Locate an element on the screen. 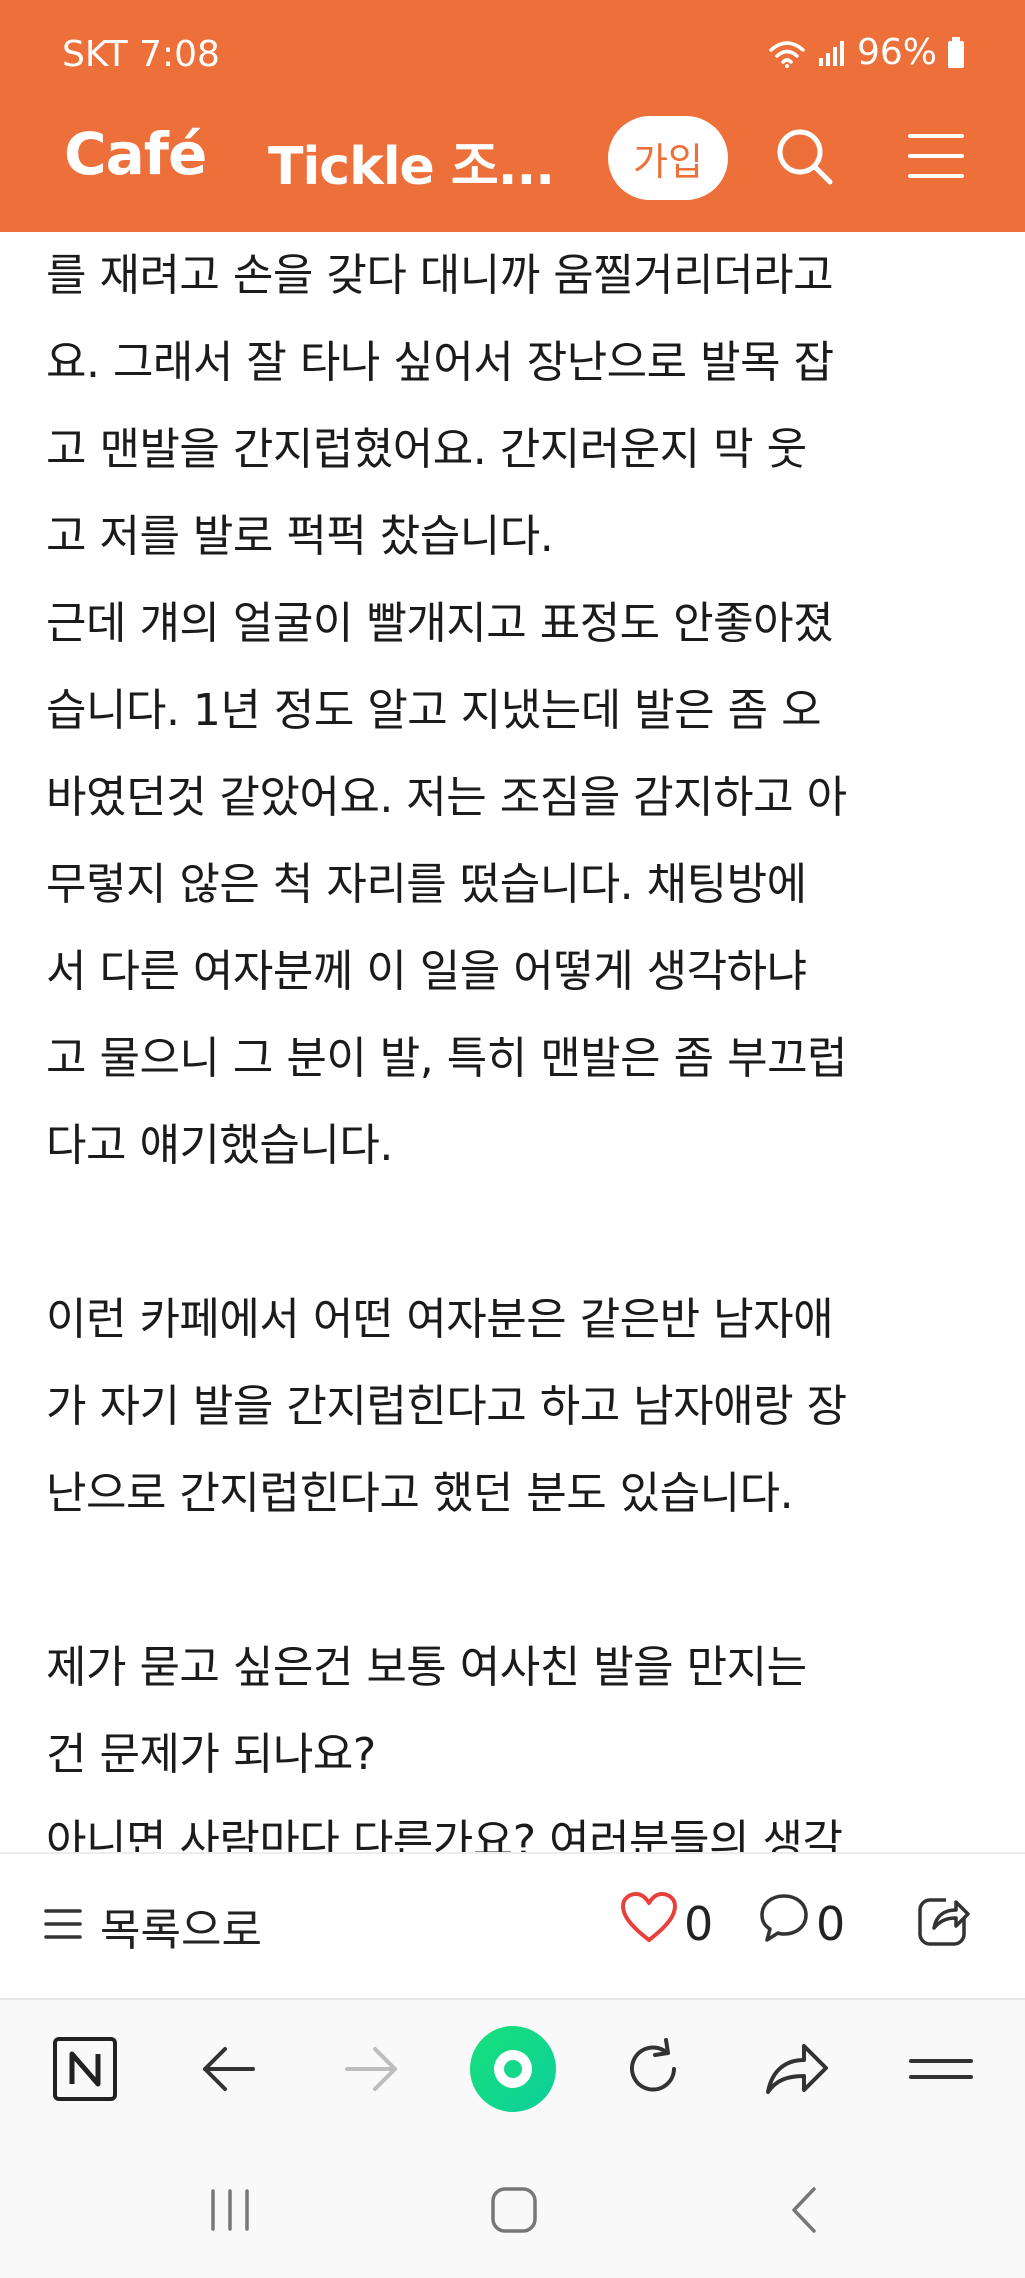  menu-button is located at coordinates (936, 156).